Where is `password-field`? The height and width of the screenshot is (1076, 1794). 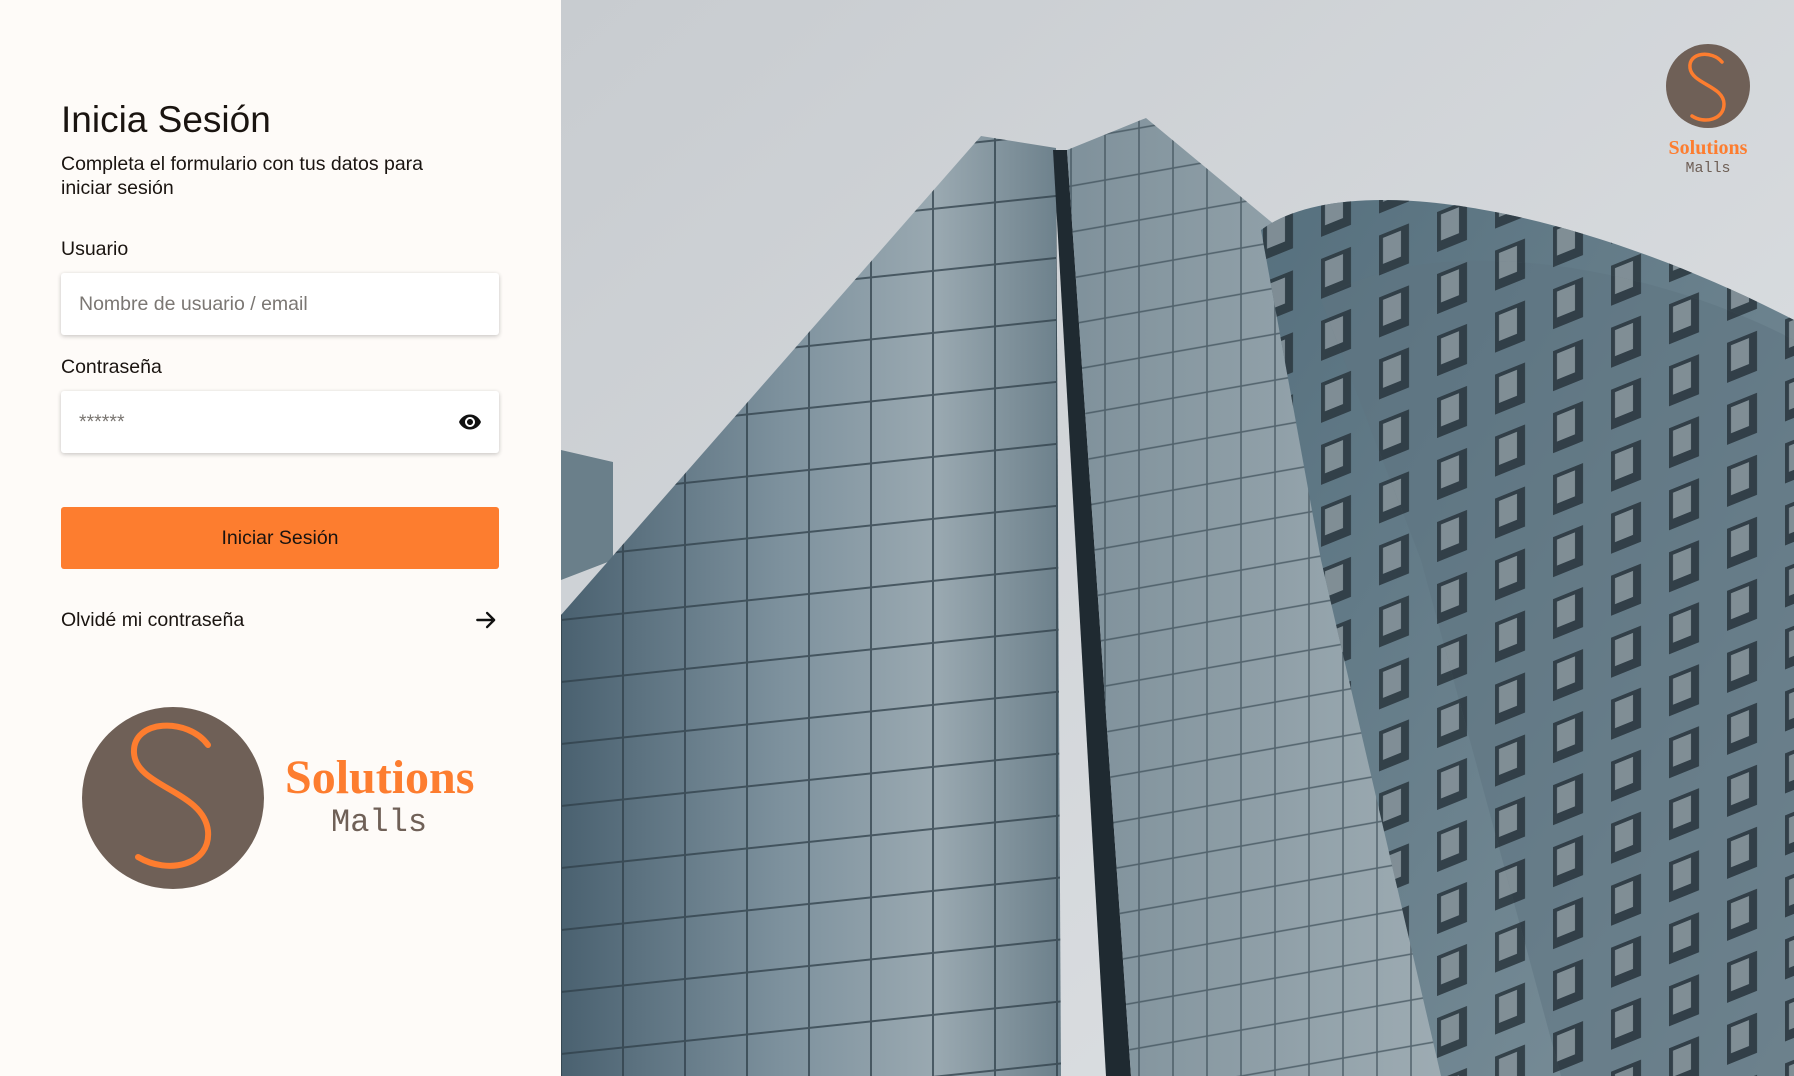
password-field is located at coordinates (280, 422).